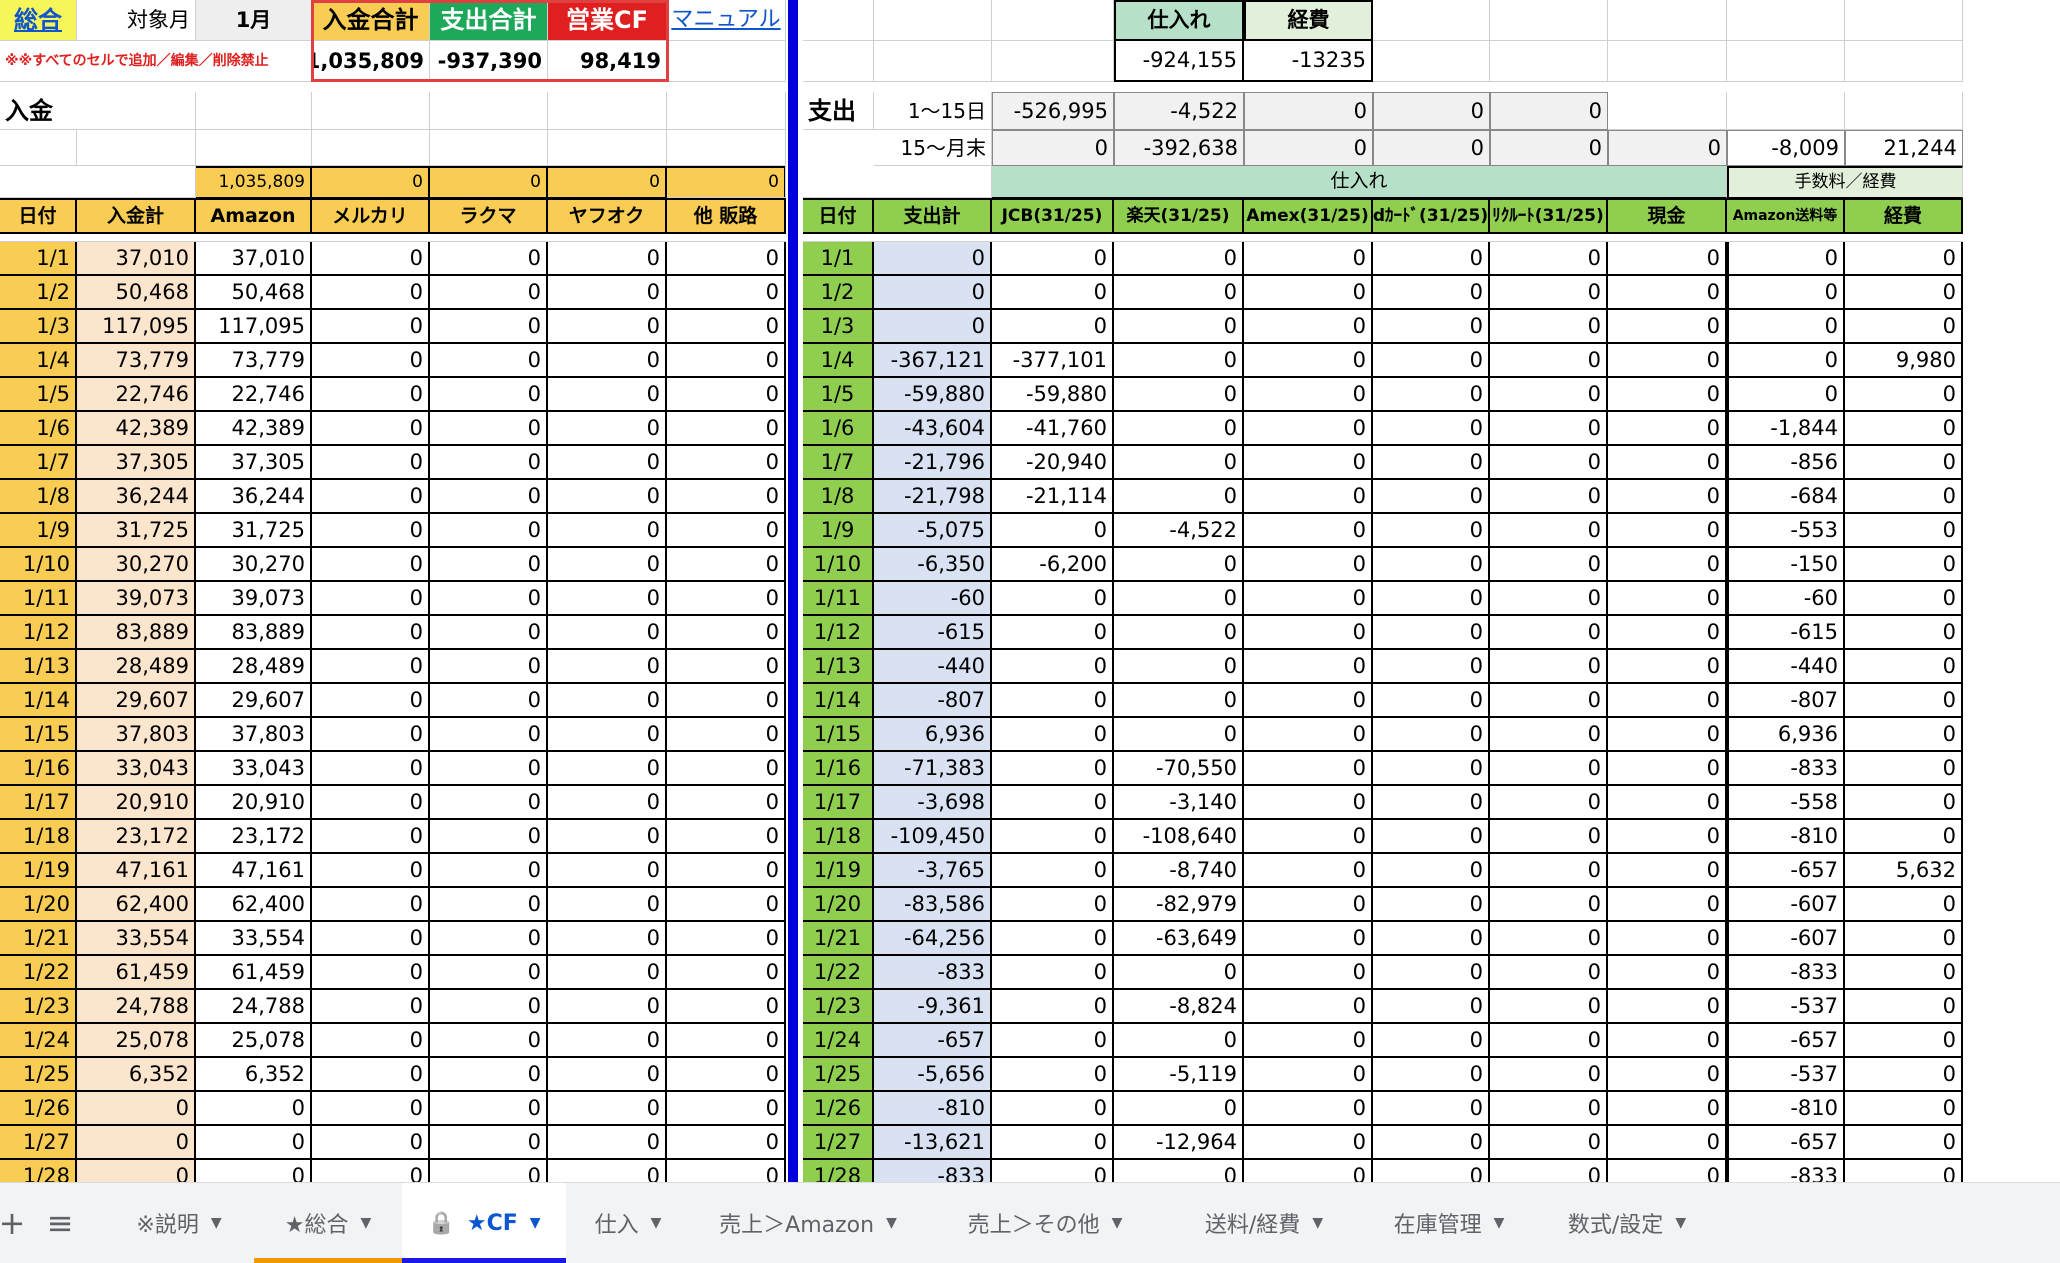  Describe the element at coordinates (38, 395) in the screenshot. I see `date-cell: 1/5` at that location.